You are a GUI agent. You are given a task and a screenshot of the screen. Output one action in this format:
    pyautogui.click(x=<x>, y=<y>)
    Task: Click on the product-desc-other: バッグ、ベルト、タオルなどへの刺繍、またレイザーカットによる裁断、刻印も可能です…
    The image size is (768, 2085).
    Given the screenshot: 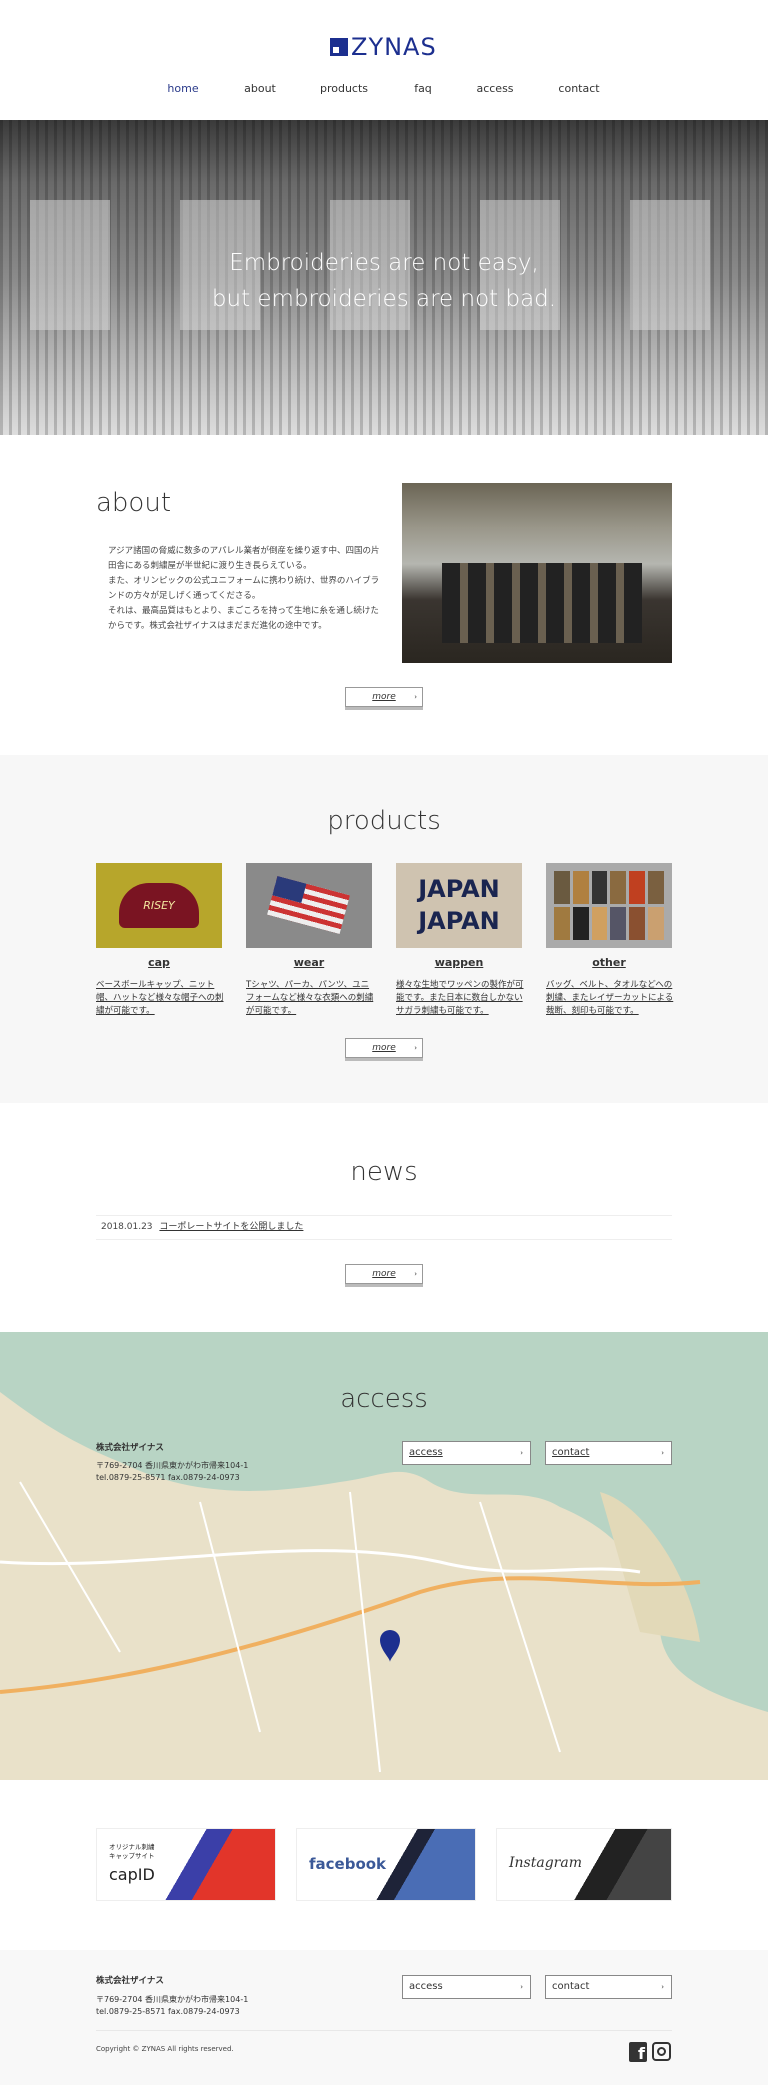 What is the action you would take?
    pyautogui.click(x=610, y=998)
    